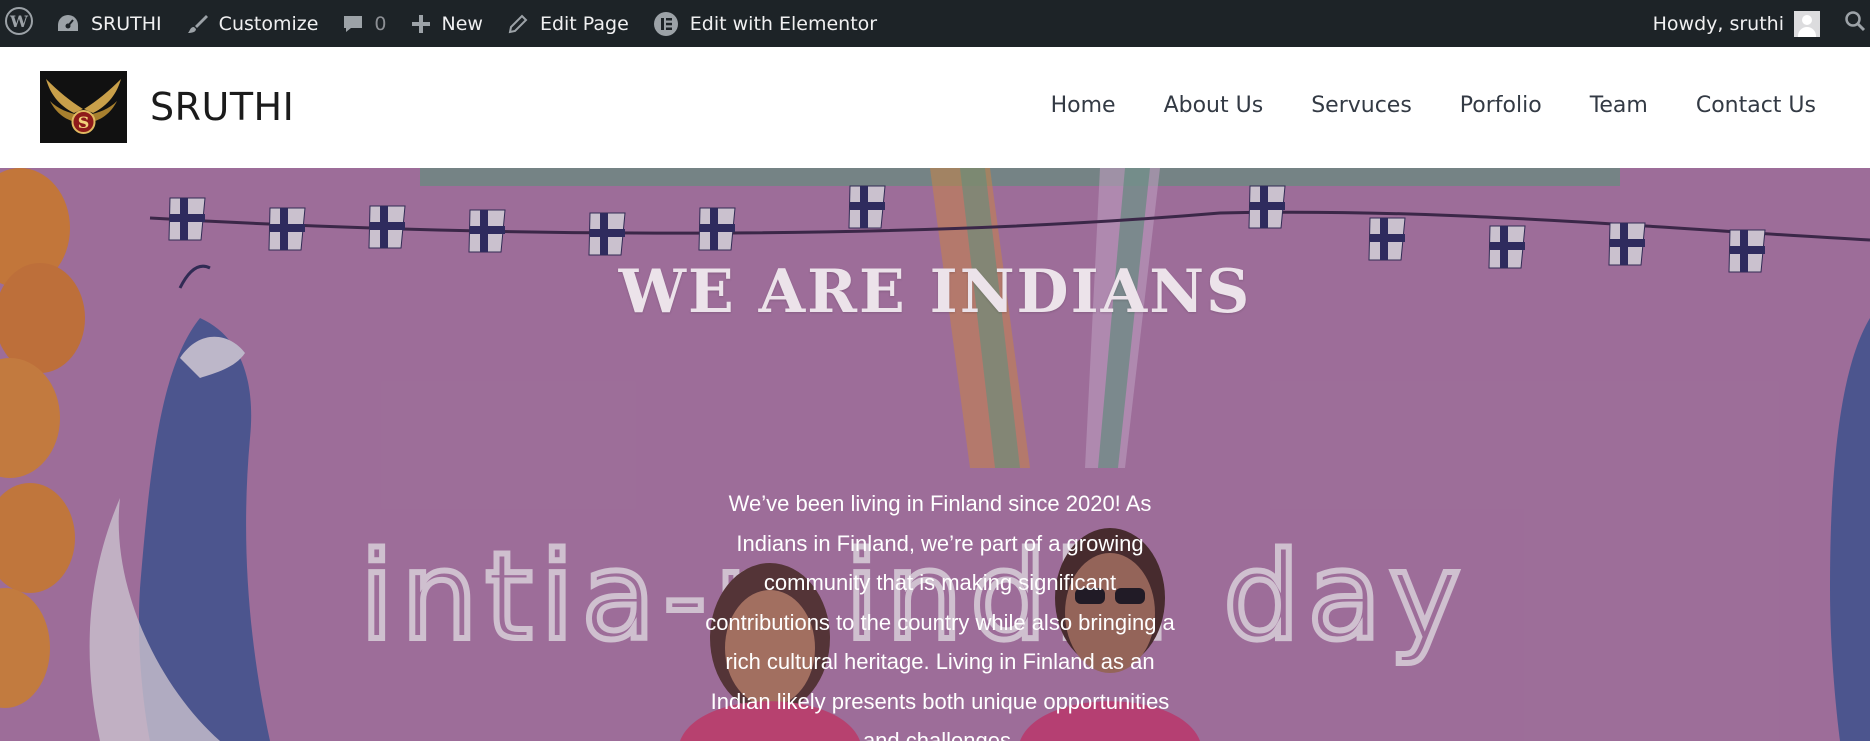 This screenshot has width=1870, height=741. I want to click on site-title: SRUTHI, so click(222, 107).